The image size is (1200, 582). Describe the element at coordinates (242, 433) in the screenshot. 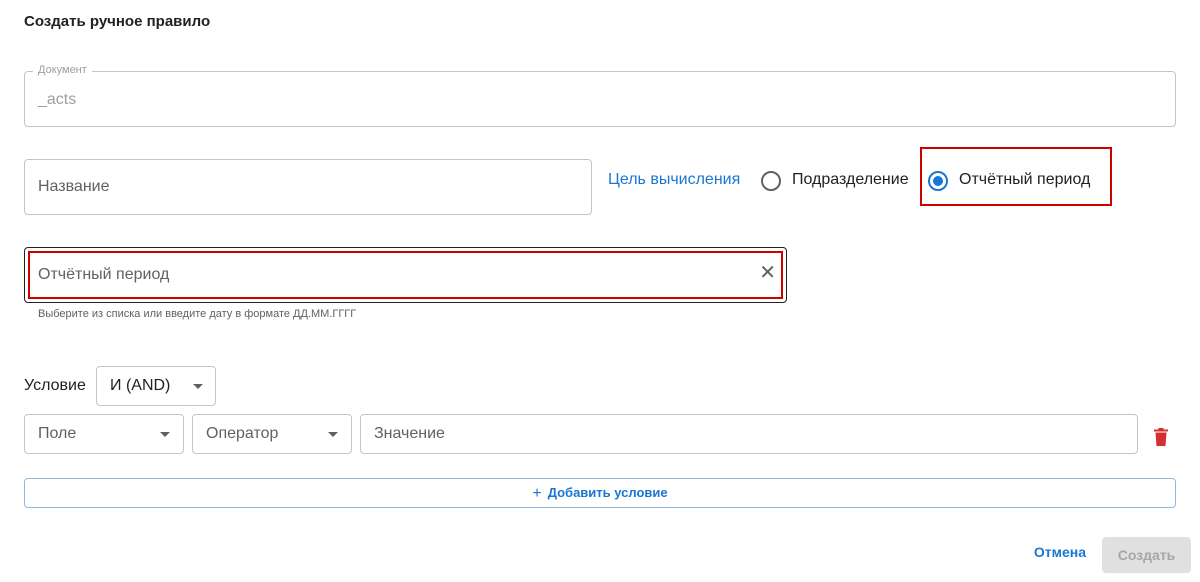

I see `condition-operator-placeholder: Оператор` at that location.